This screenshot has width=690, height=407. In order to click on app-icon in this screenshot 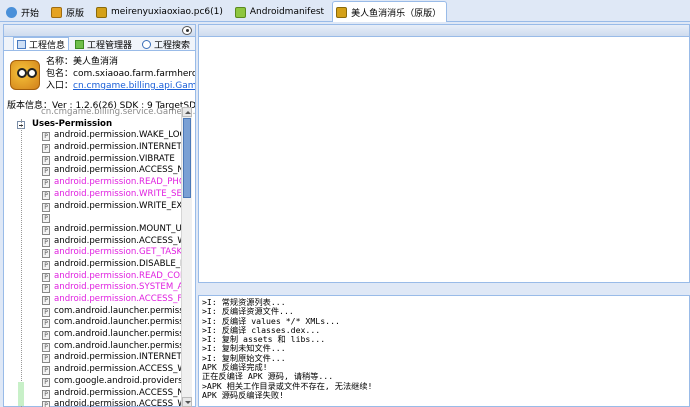, I will do `click(25, 75)`.